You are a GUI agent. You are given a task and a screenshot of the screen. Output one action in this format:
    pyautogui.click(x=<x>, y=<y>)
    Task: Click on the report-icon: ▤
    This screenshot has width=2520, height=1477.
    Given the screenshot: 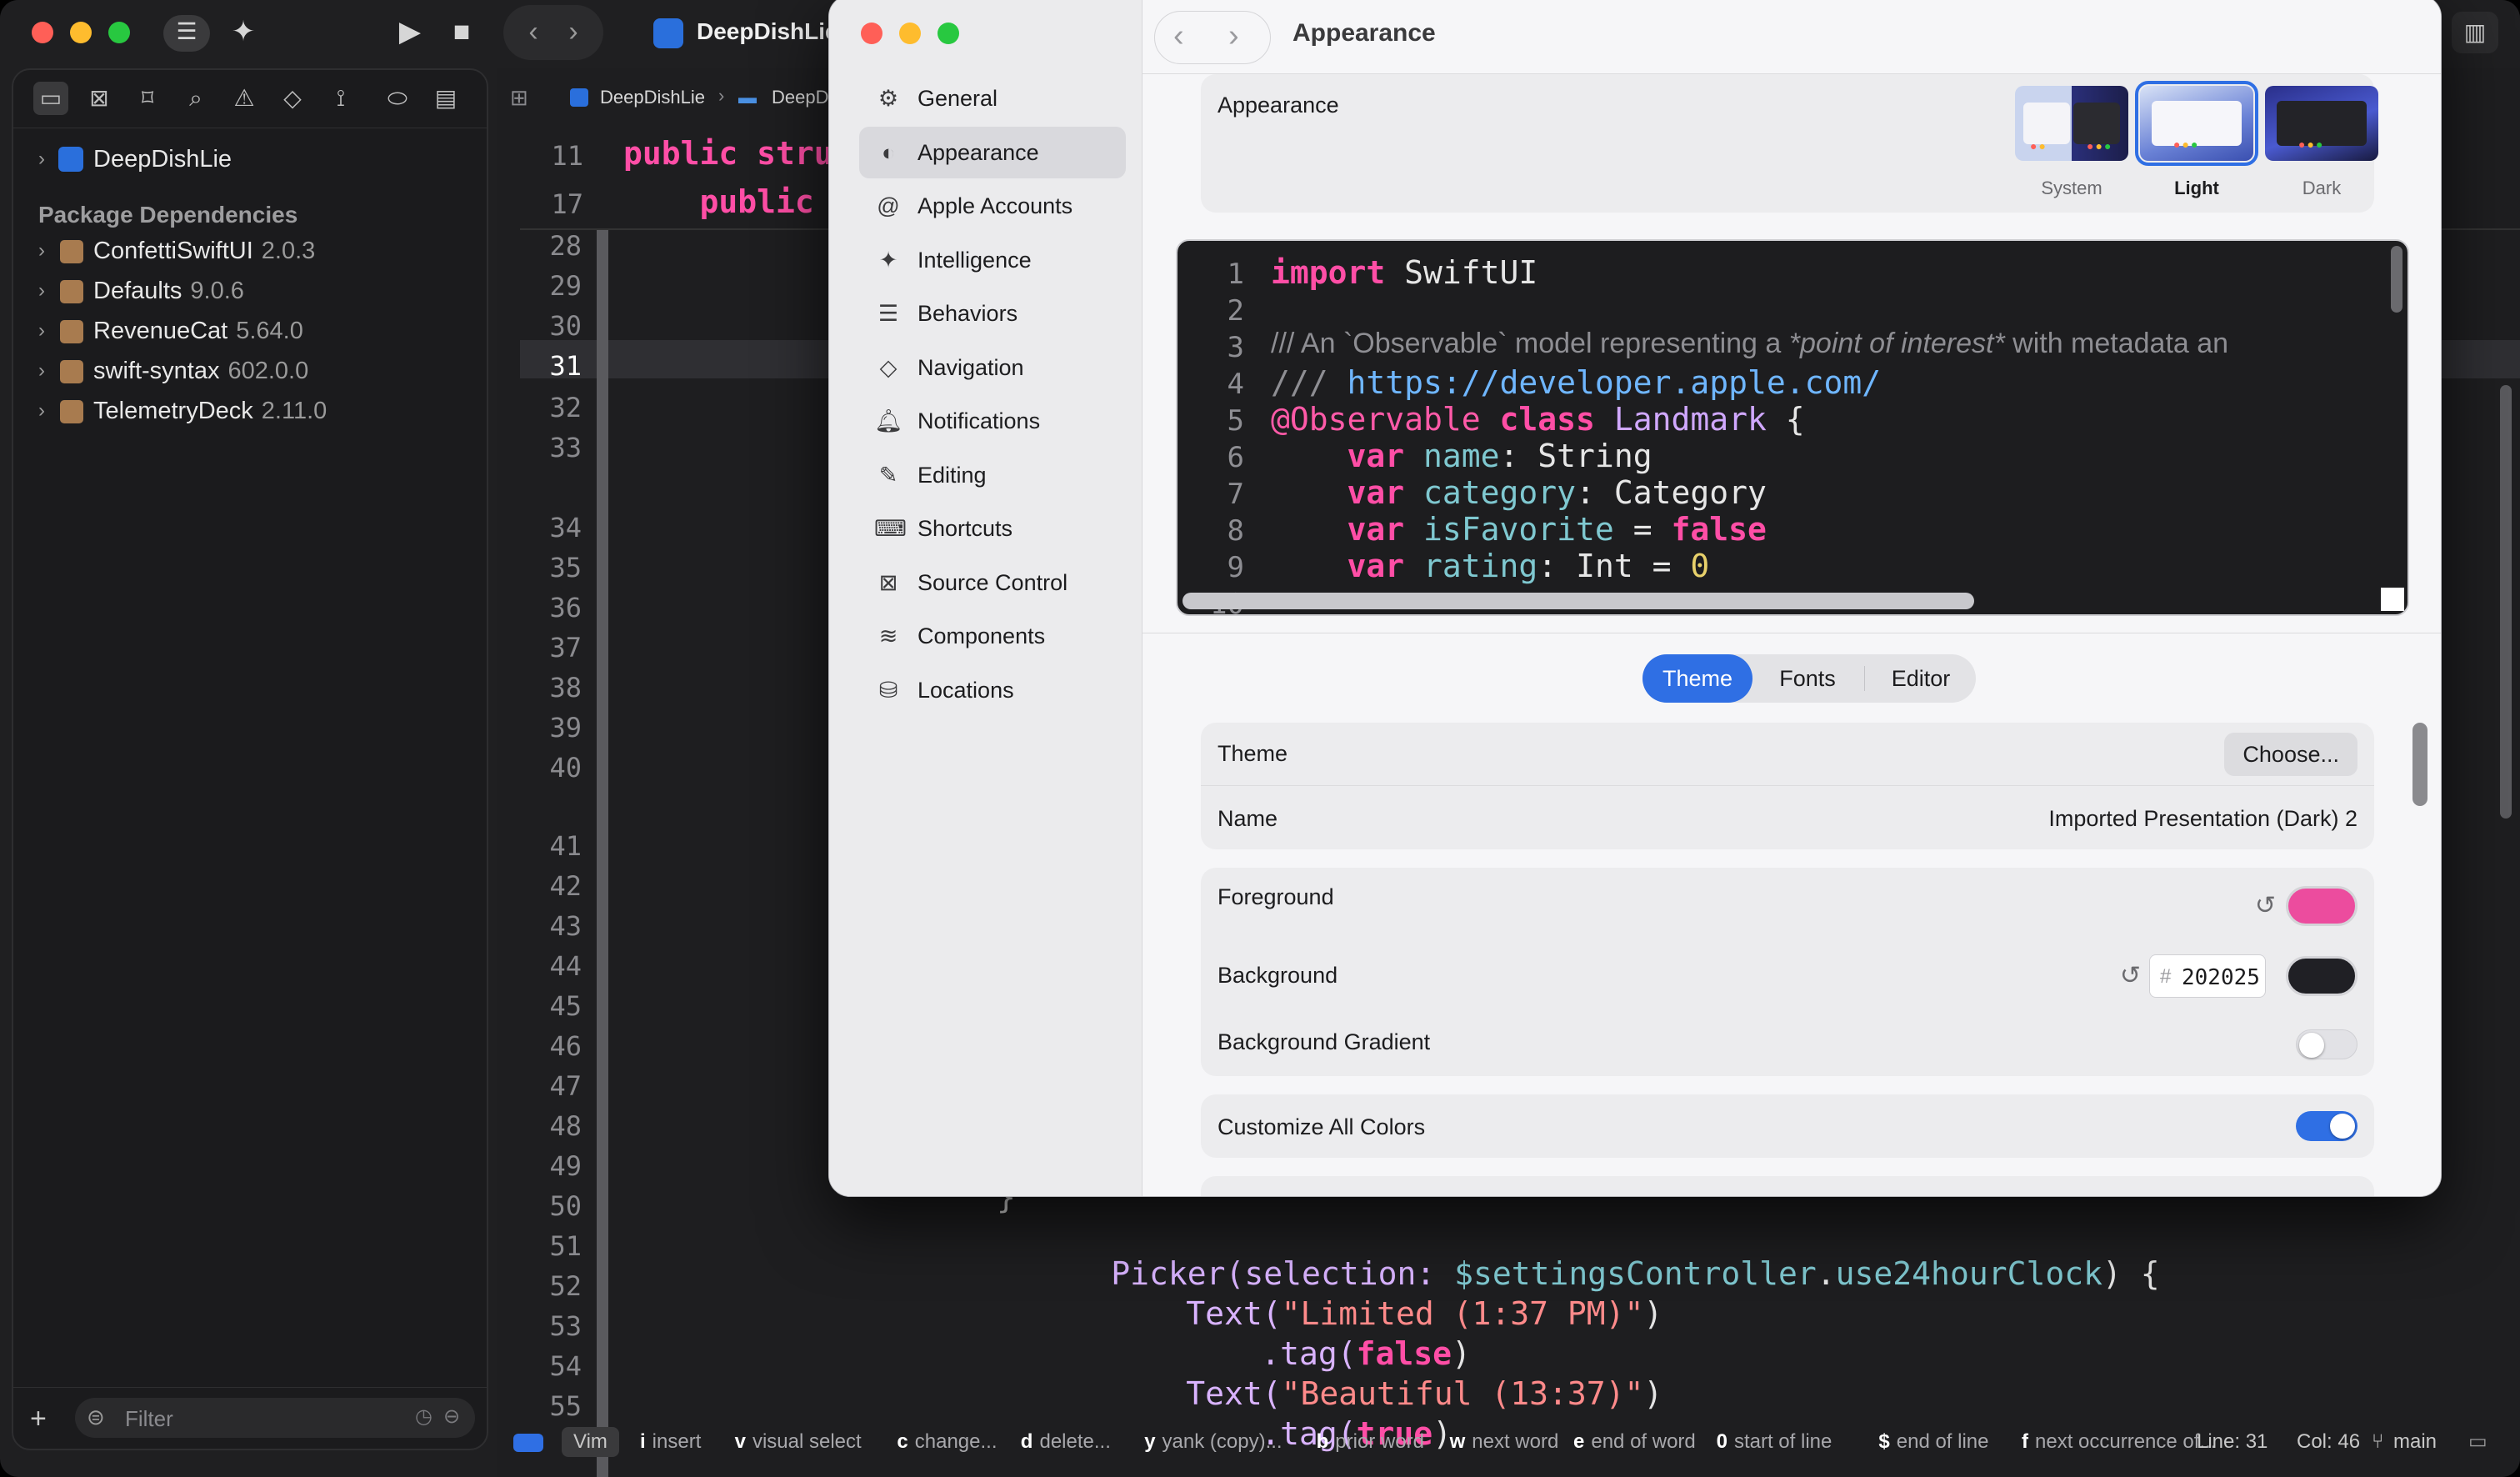 What is the action you would take?
    pyautogui.click(x=446, y=98)
    